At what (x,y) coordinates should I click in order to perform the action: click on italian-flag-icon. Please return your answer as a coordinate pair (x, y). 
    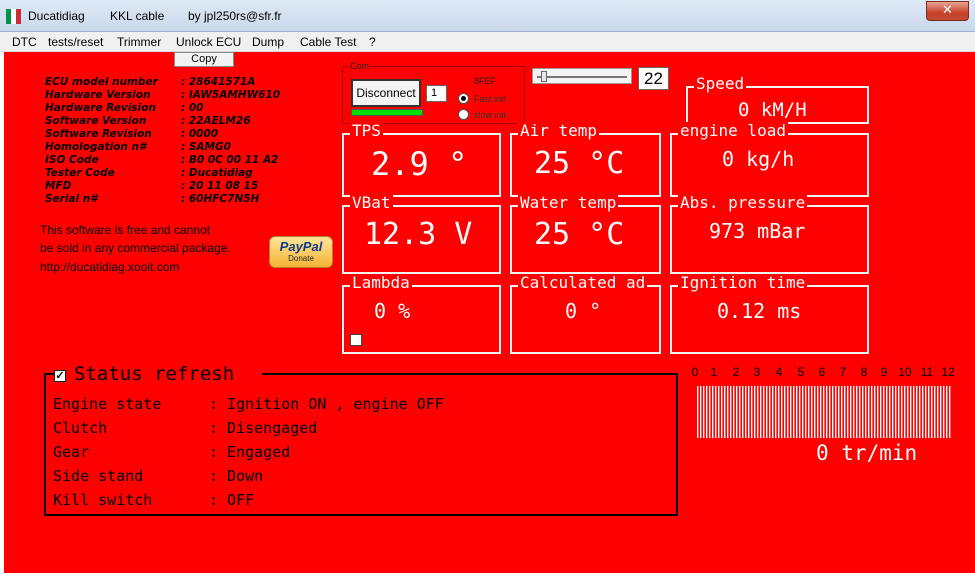
    Looking at the image, I should click on (13, 16).